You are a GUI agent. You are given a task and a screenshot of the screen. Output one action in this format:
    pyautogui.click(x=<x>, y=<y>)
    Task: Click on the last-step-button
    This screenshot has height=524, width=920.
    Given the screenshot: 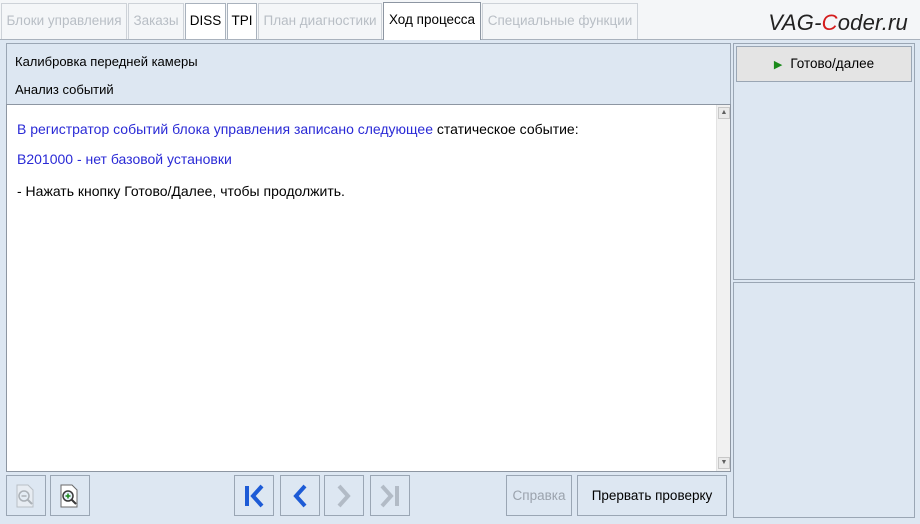 What is the action you would take?
    pyautogui.click(x=390, y=495)
    